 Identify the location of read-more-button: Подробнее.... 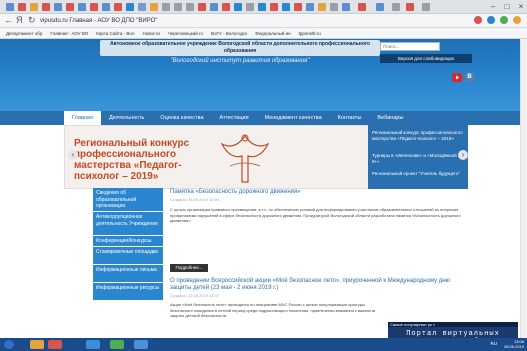
(189, 268).